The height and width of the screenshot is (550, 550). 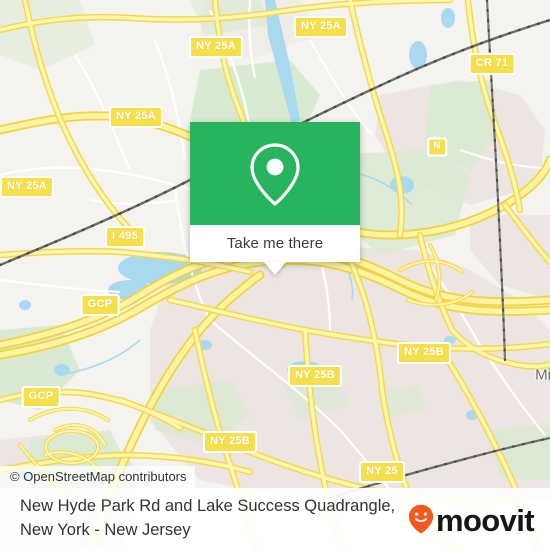 I want to click on moovit-wordmark: moovit, so click(x=485, y=520).